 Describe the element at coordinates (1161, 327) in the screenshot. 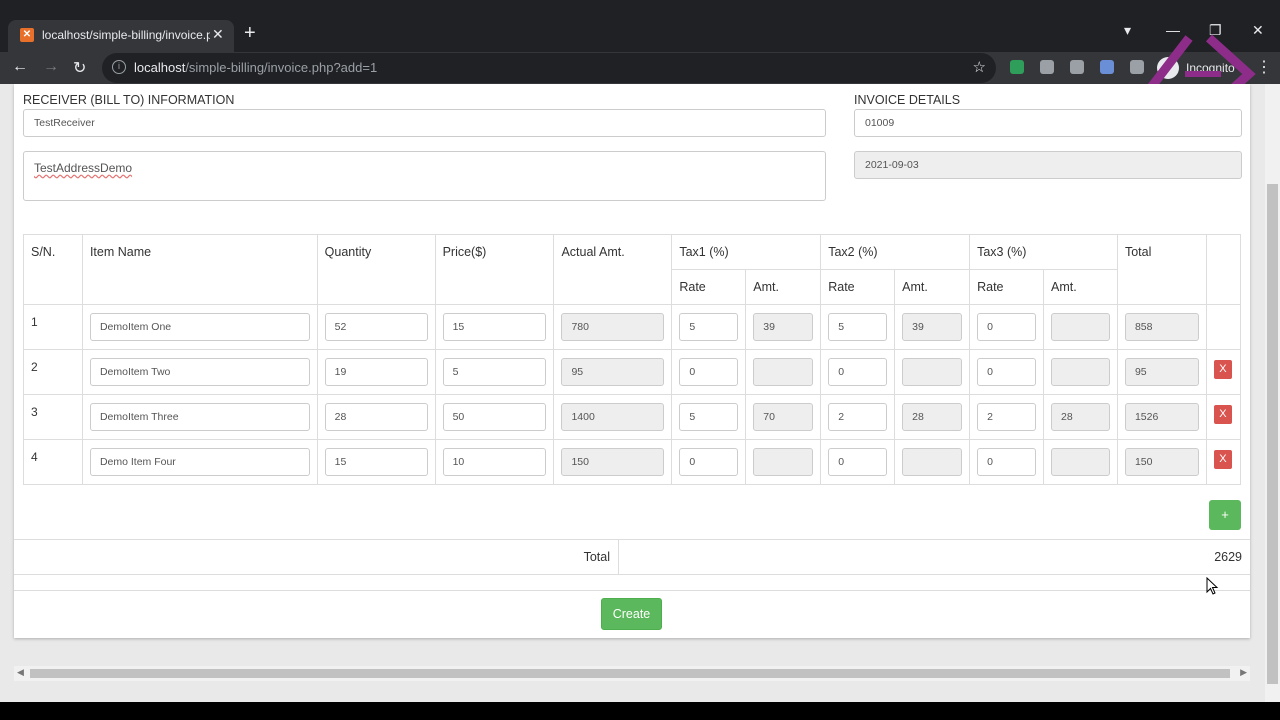

I see `row-total-field: 858` at that location.